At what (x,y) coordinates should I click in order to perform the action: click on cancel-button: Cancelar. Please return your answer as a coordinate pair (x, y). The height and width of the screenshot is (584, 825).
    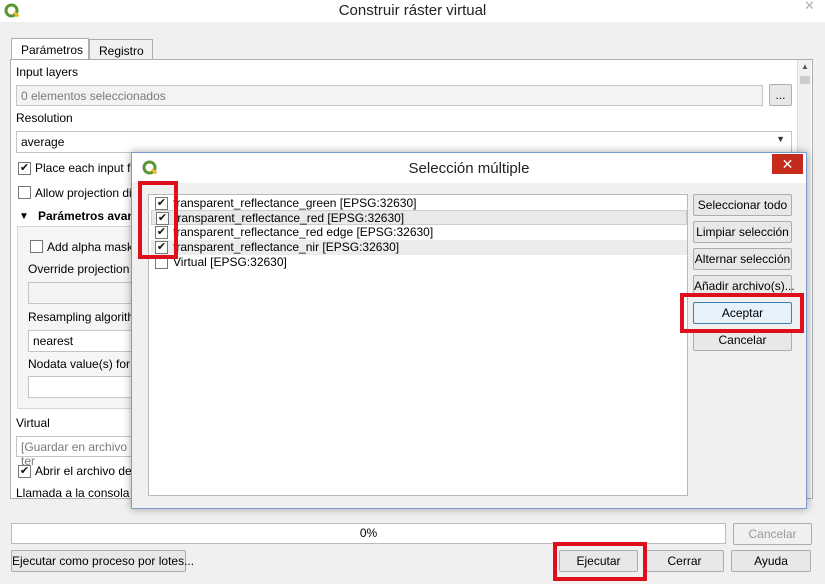
    Looking at the image, I should click on (772, 534).